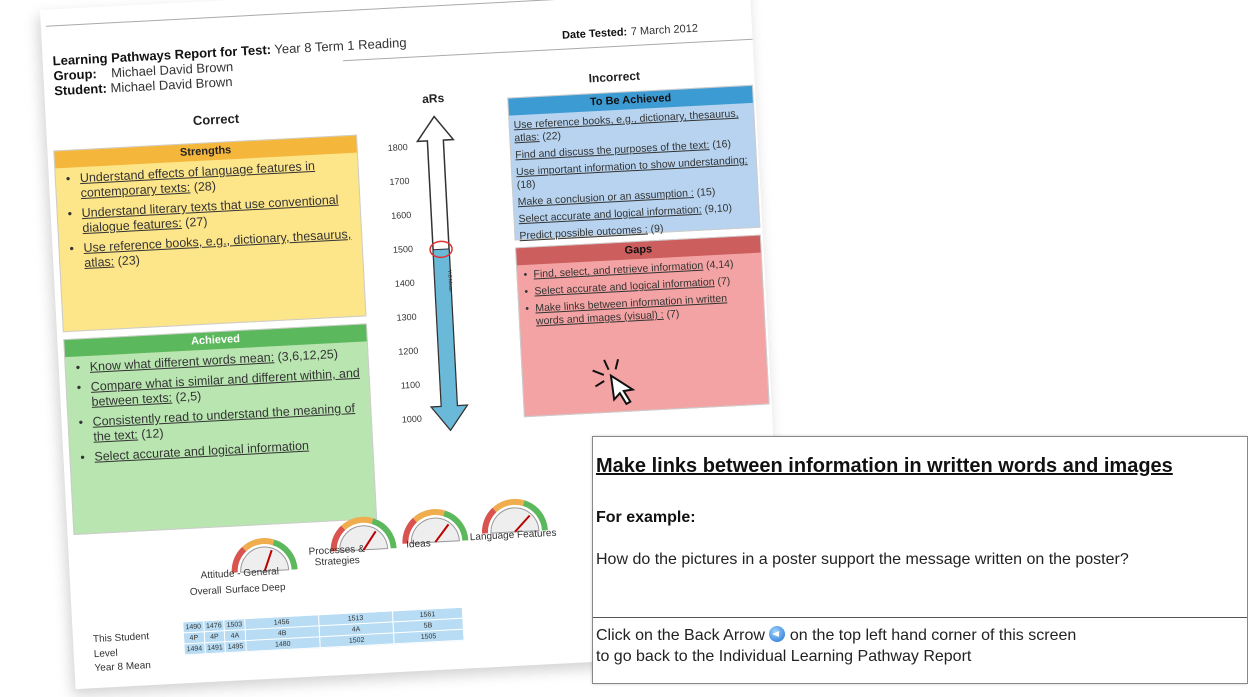 The height and width of the screenshot is (697, 1248). I want to click on gauge-label: Processes & Strategies, so click(337, 556).